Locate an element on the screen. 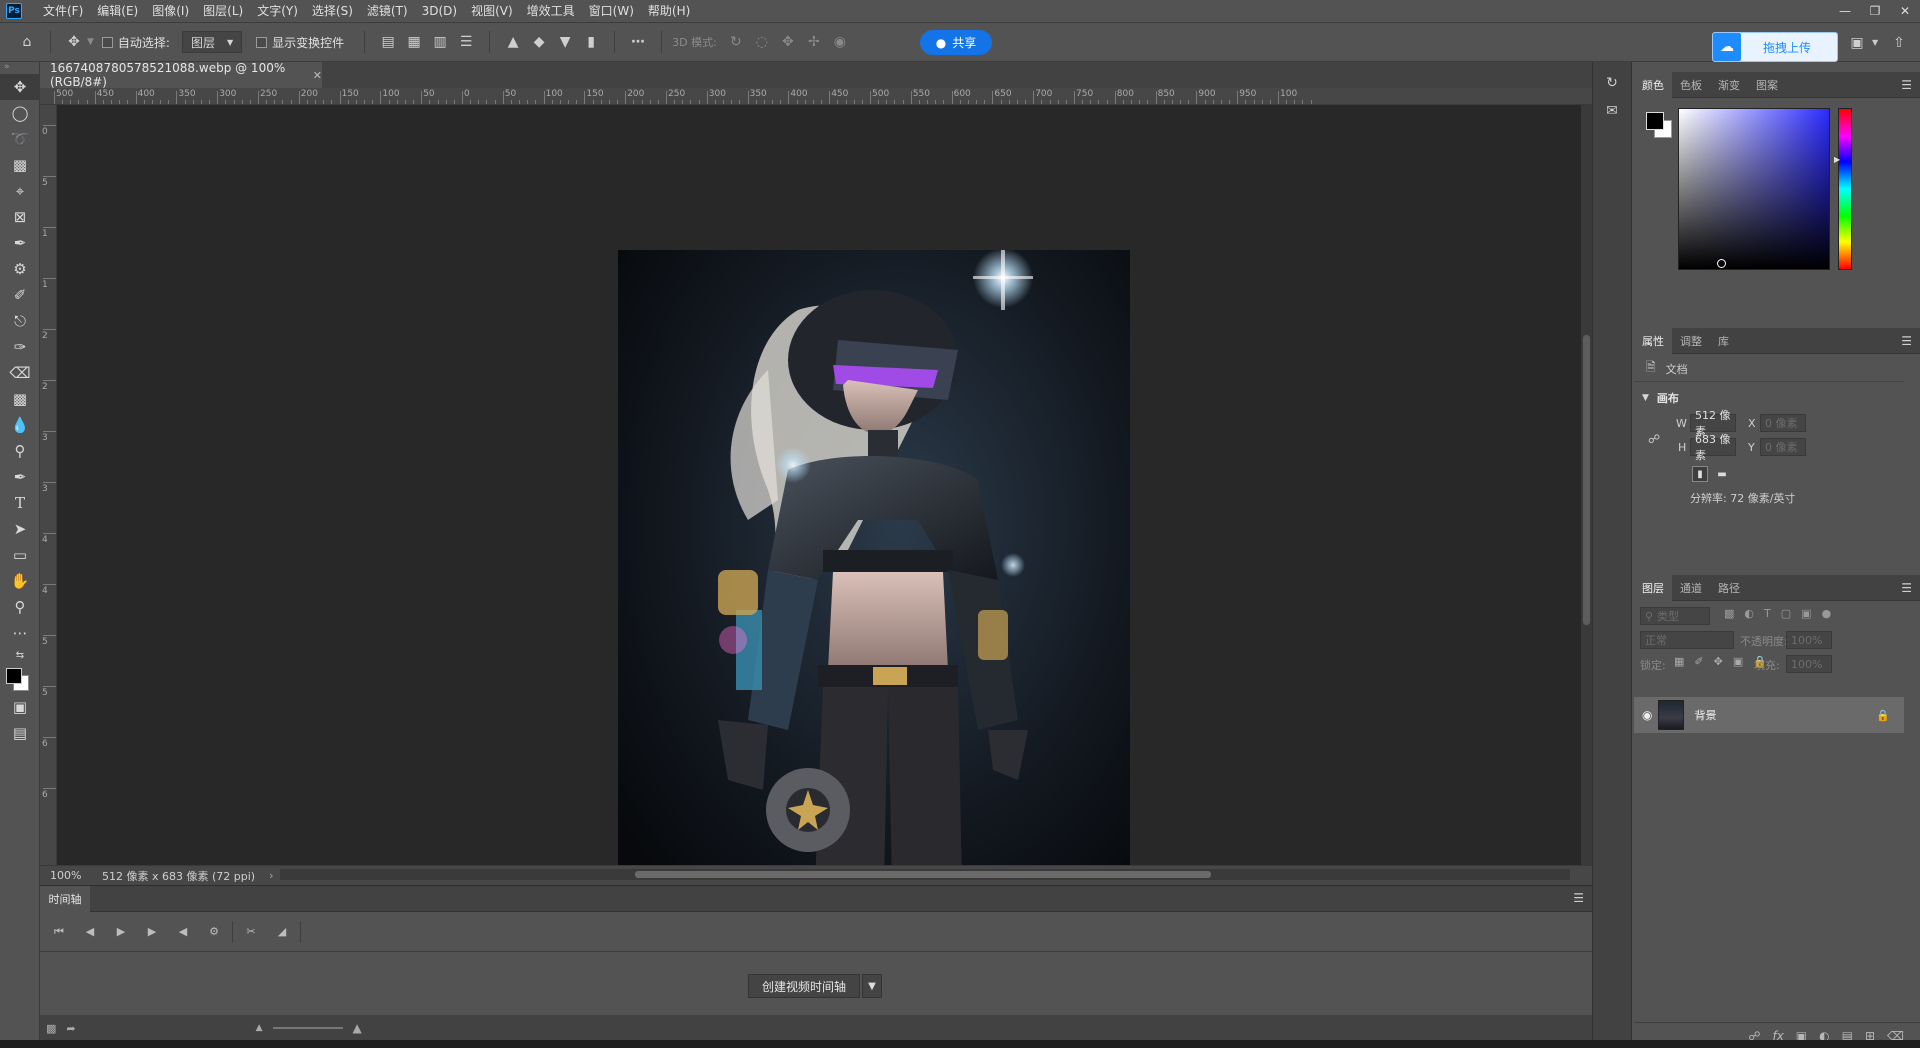  frame-tool-icon: ⊠ is located at coordinates (20, 217).